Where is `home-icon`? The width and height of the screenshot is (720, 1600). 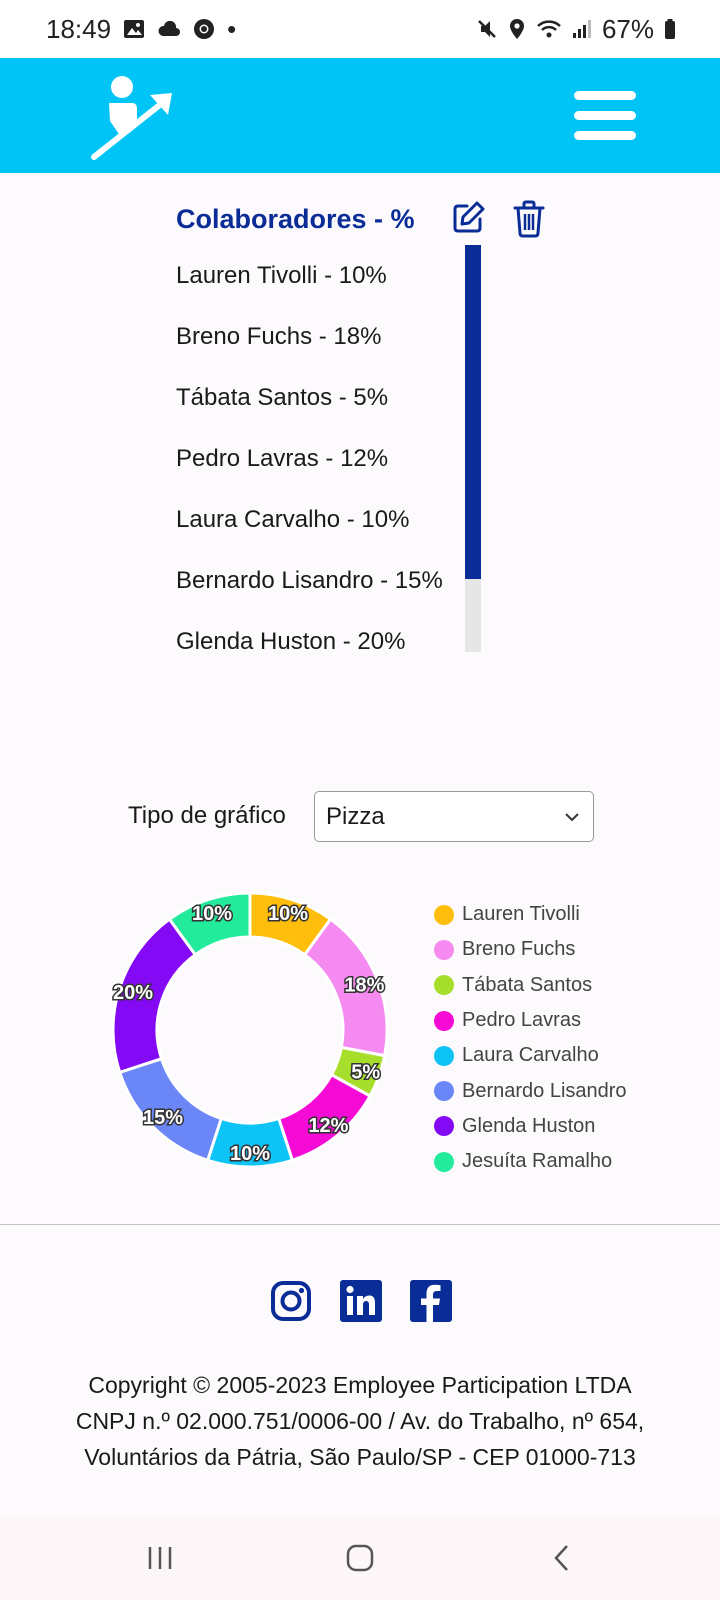
home-icon is located at coordinates (360, 1558).